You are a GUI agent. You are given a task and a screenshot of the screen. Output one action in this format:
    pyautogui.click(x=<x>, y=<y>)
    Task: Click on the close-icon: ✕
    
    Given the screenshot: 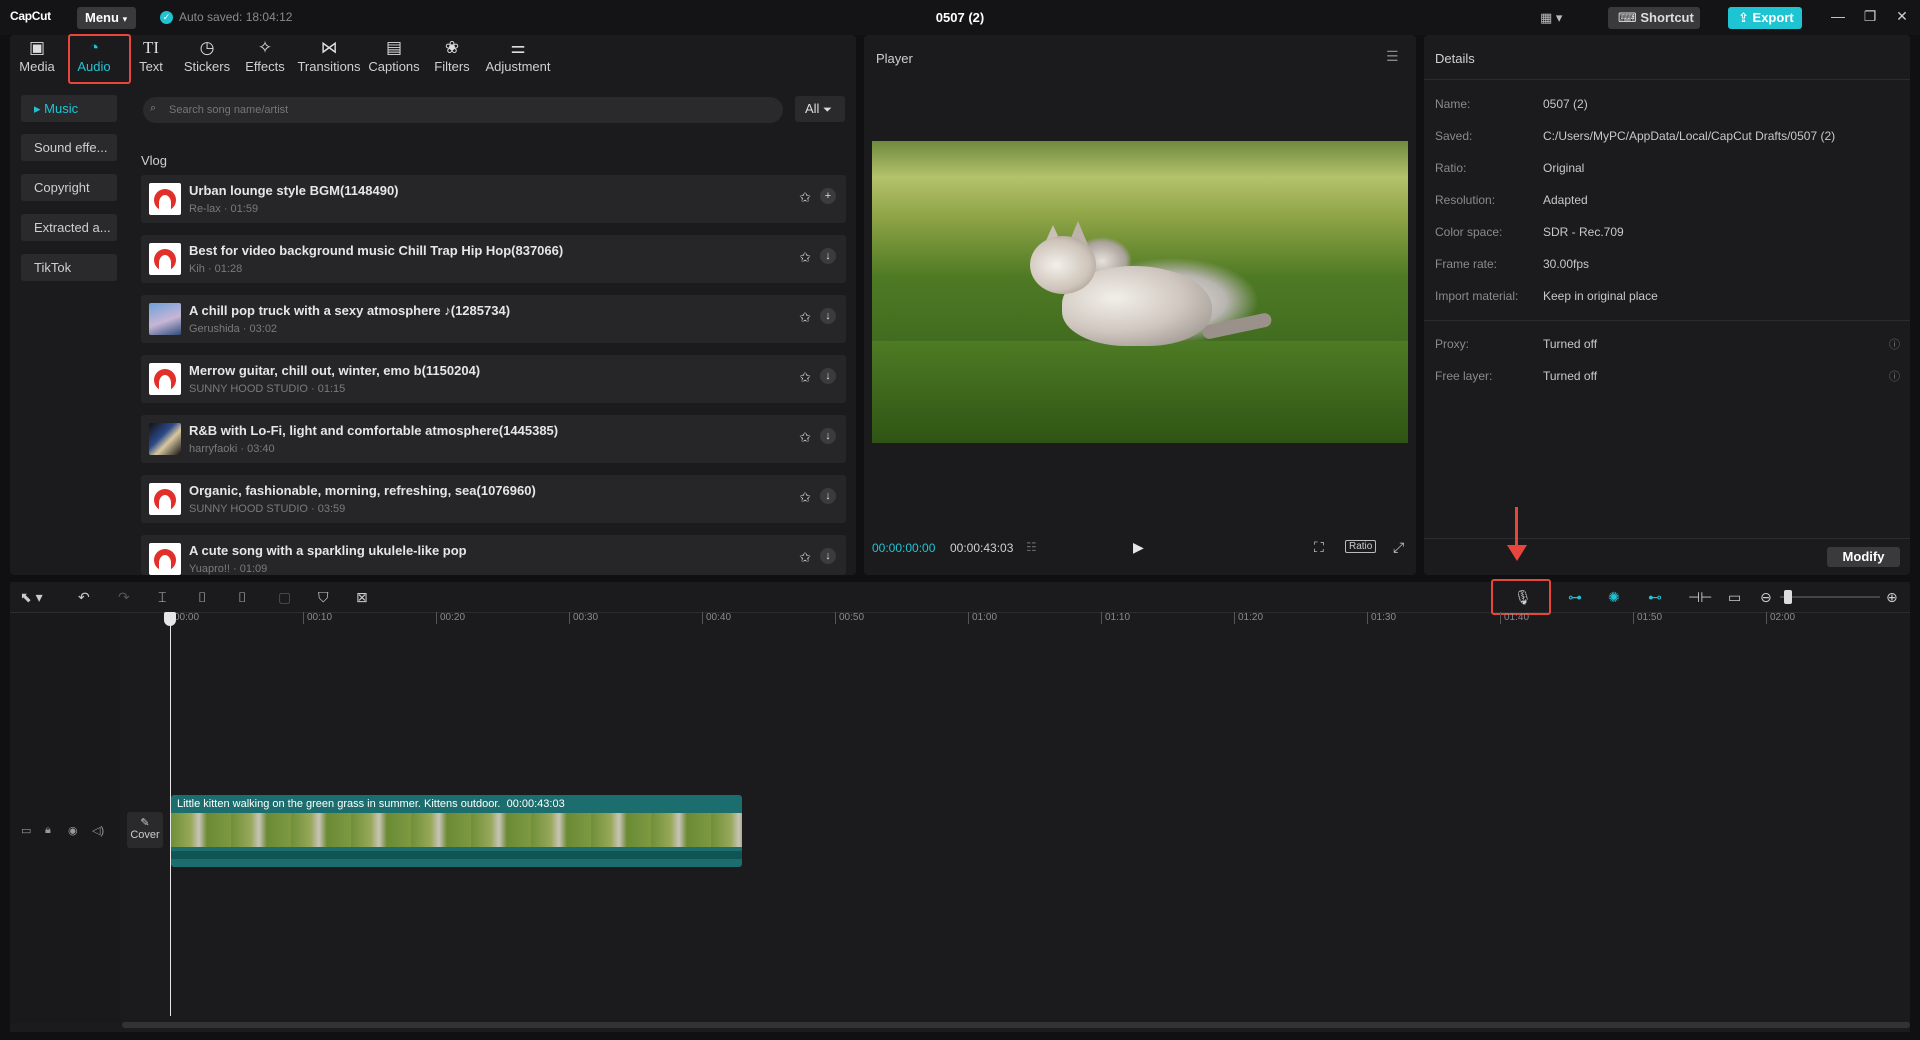 What is the action you would take?
    pyautogui.click(x=1902, y=16)
    